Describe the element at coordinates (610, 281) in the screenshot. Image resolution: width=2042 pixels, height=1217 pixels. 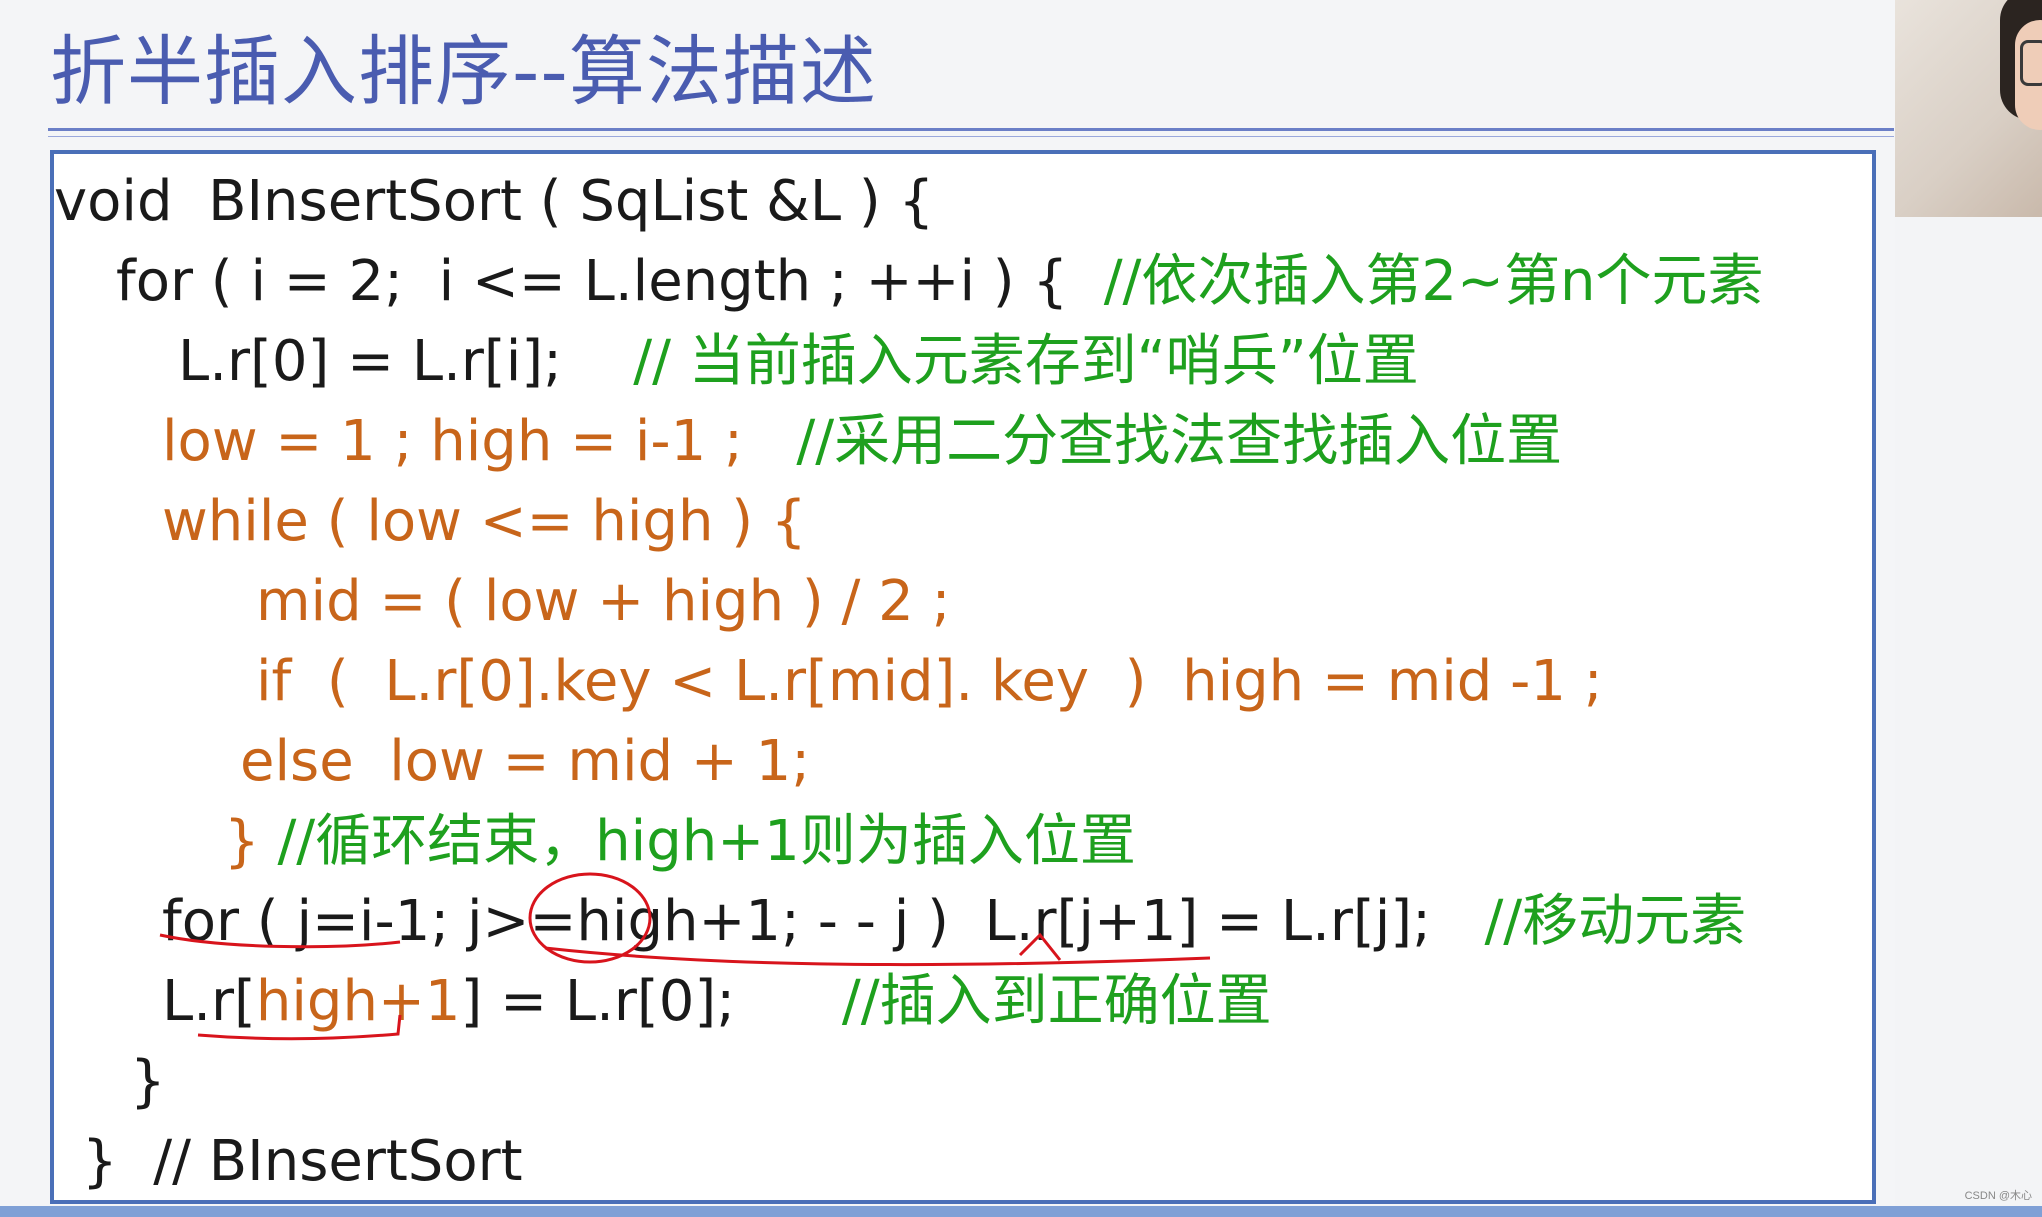
I see `code-segment: for ( i = 2; i <= L.length ; ++i ) {` at that location.